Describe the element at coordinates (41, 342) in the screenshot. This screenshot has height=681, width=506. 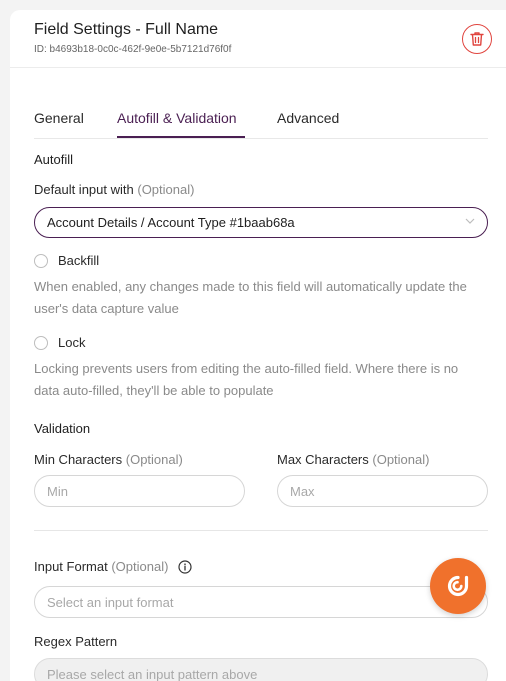
I see `lock-radio` at that location.